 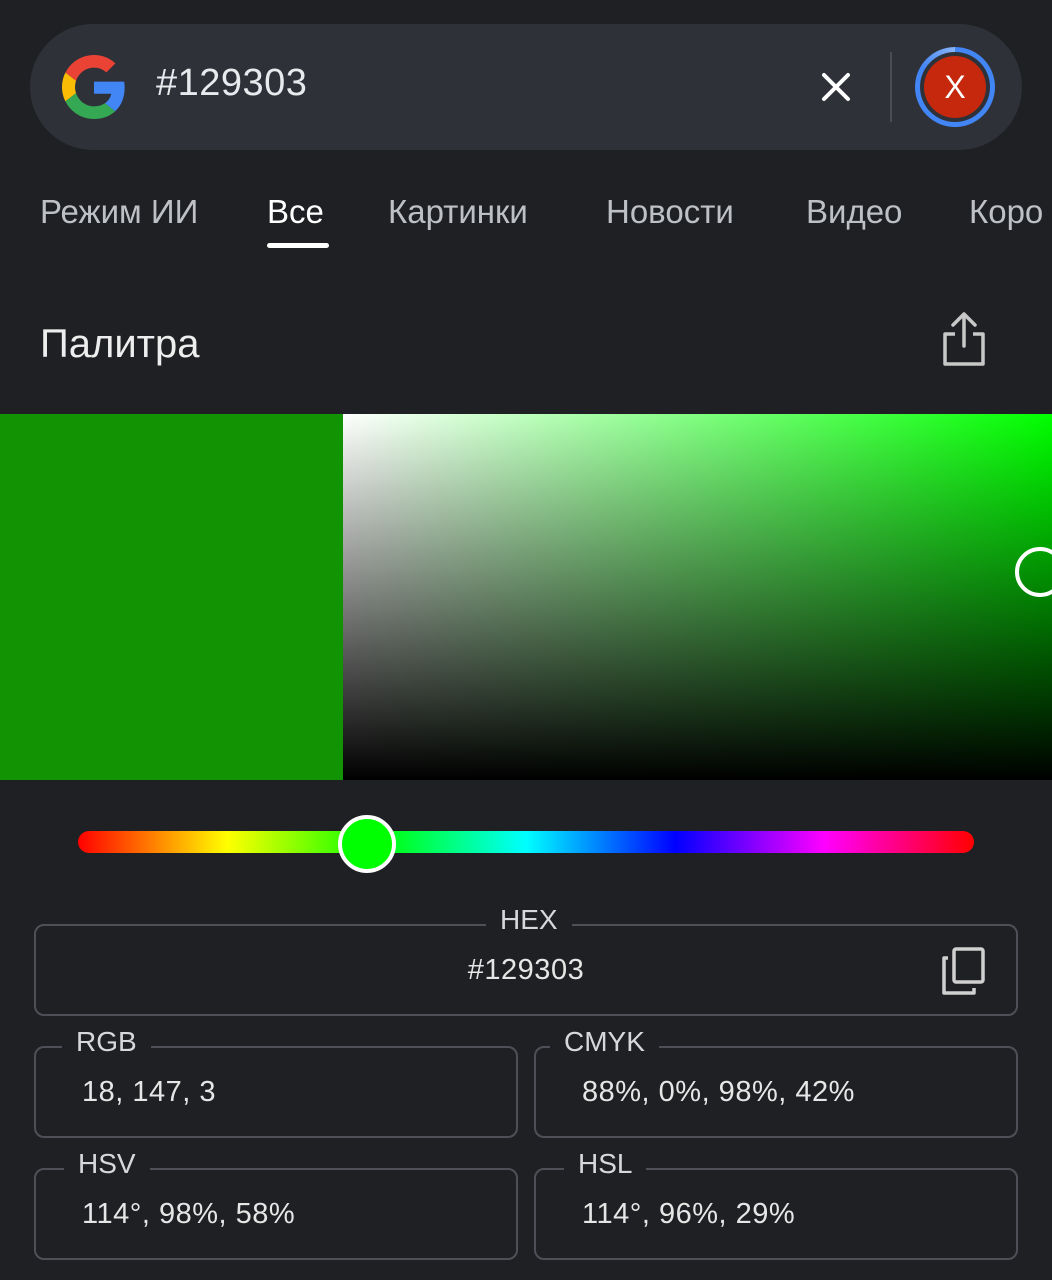 I want to click on avatar-letter: X, so click(x=955, y=87).